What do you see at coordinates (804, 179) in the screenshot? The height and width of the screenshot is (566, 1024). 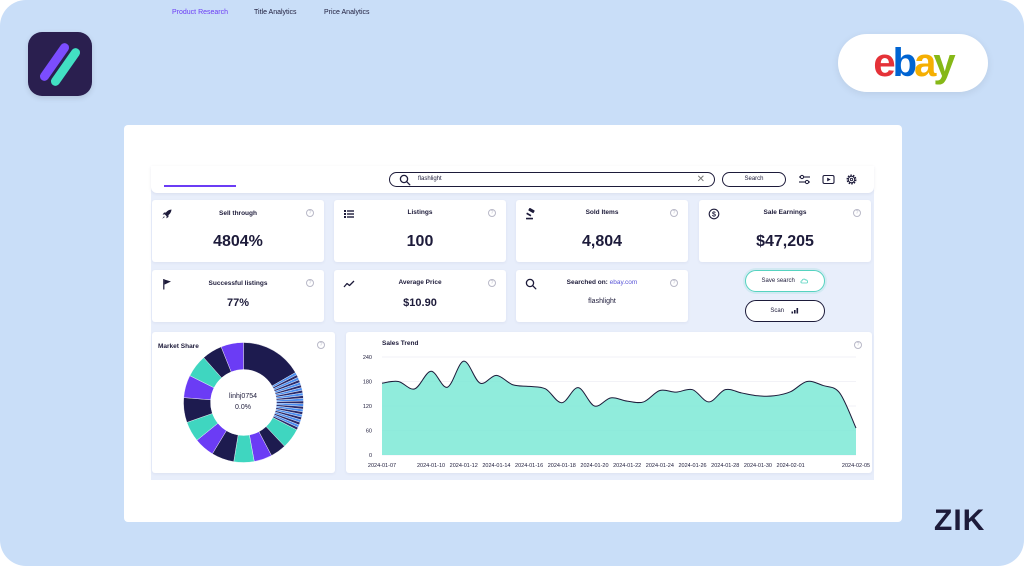 I see `sliders-icon` at bounding box center [804, 179].